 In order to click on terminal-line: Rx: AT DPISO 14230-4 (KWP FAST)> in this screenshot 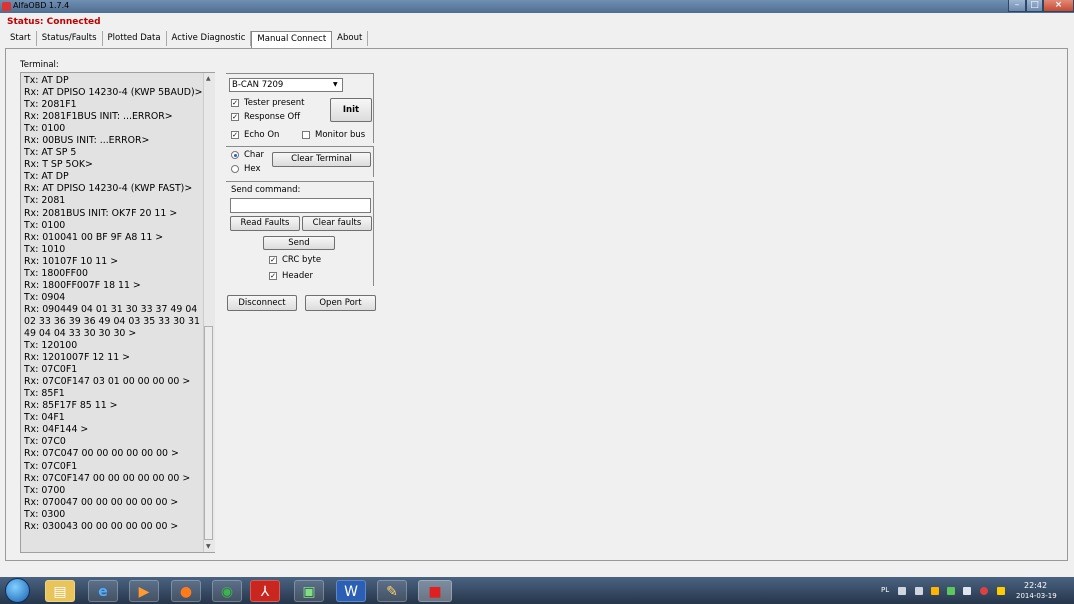, I will do `click(108, 189)`.